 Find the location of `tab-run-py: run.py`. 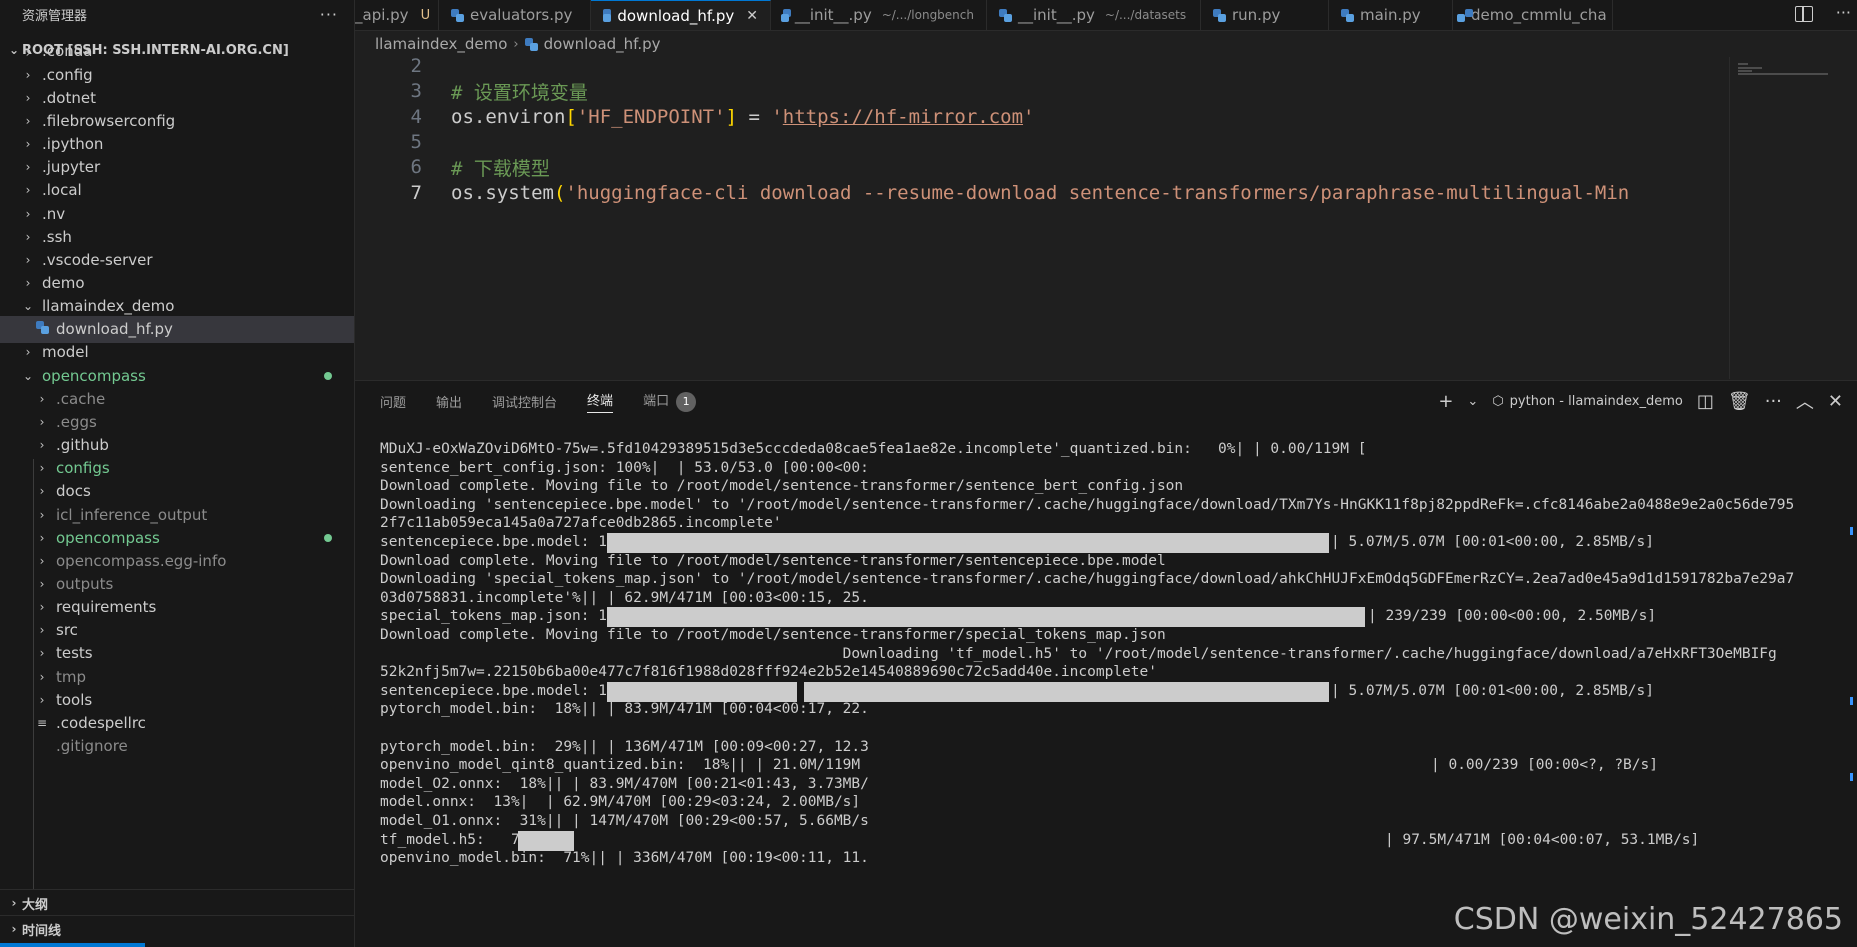

tab-run-py: run.py is located at coordinates (1265, 15).